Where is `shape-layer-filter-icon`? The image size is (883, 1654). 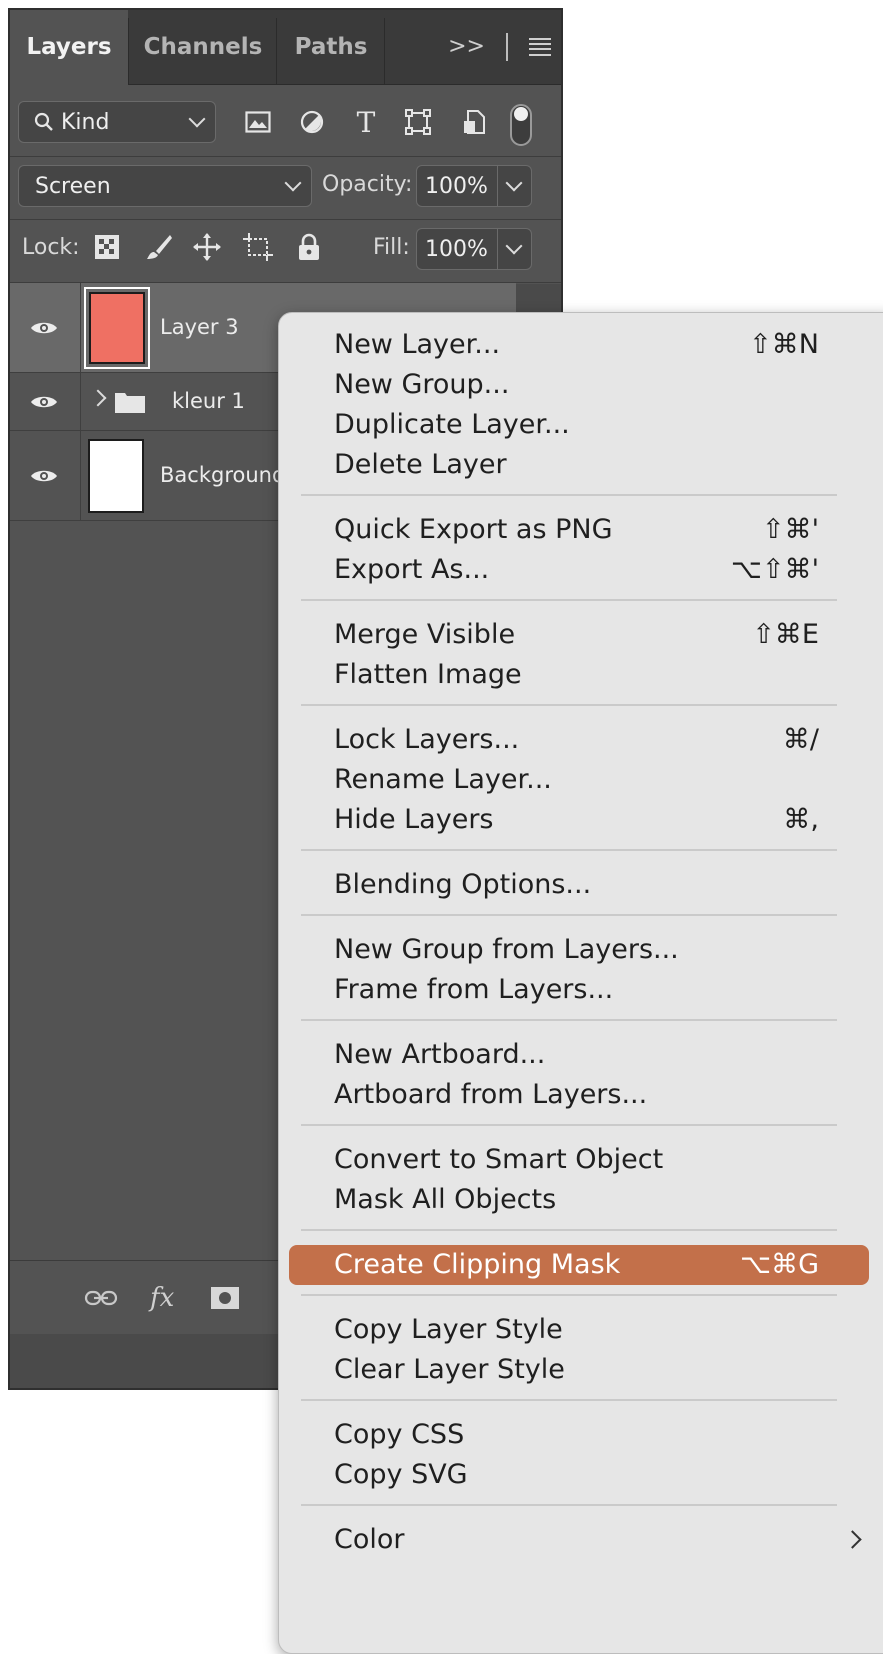 shape-layer-filter-icon is located at coordinates (418, 122).